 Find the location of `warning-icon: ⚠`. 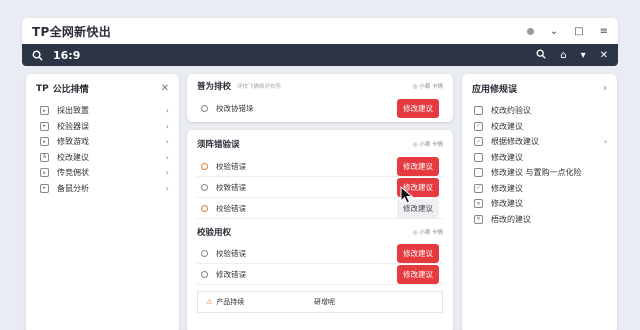

warning-icon: ⚠ is located at coordinates (209, 302).